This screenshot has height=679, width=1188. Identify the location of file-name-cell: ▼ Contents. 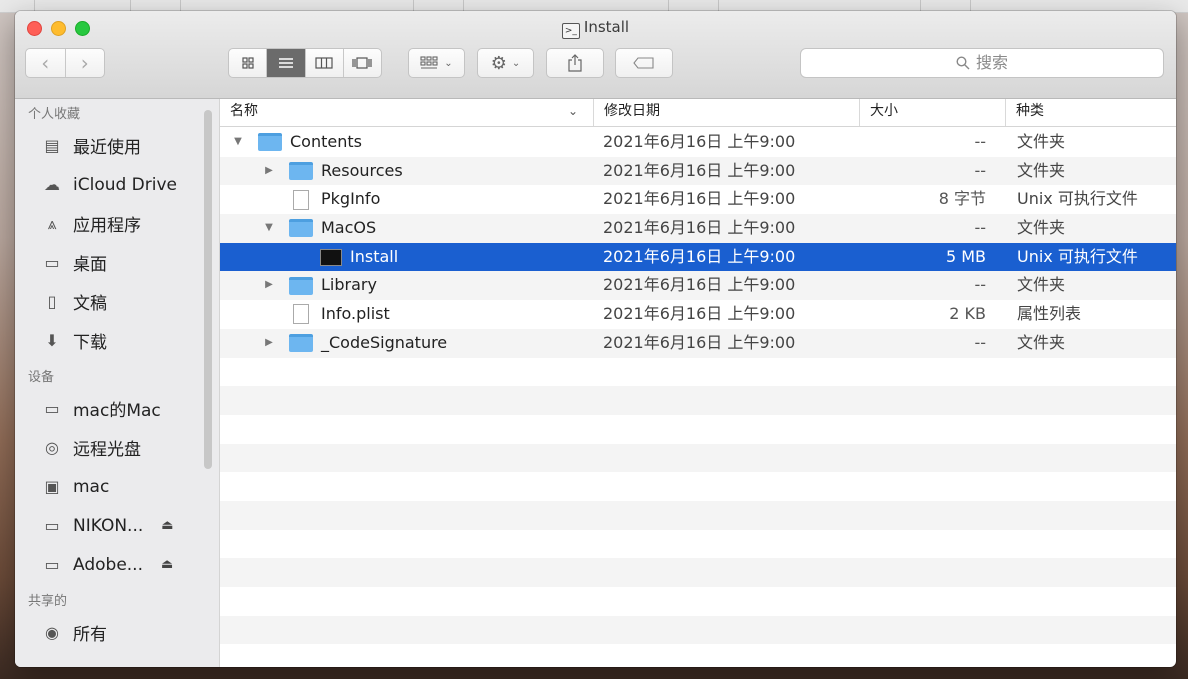
(297, 142).